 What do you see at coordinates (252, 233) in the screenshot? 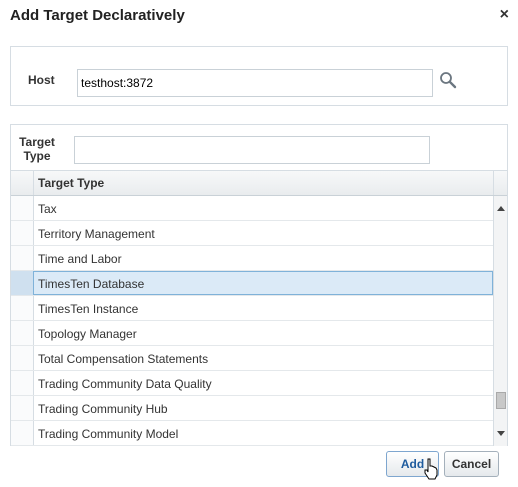
I see `table-row: Territory Management` at bounding box center [252, 233].